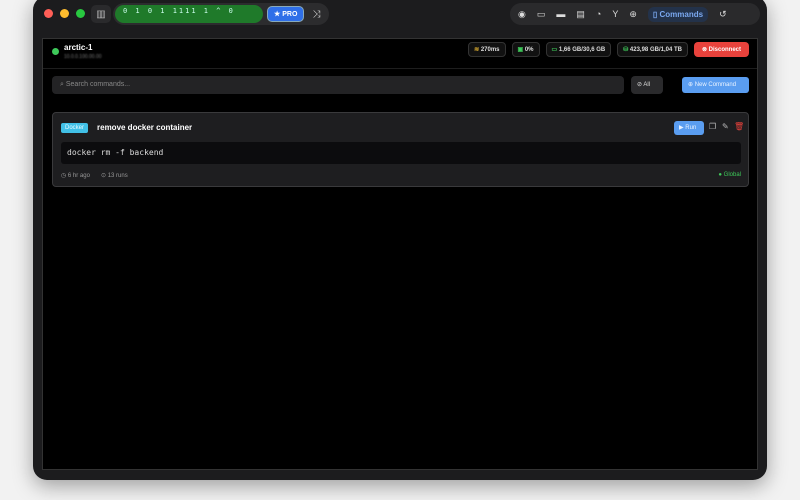 Image resolution: width=800 pixels, height=500 pixels. I want to click on filter-button: ⊘ All, so click(647, 85).